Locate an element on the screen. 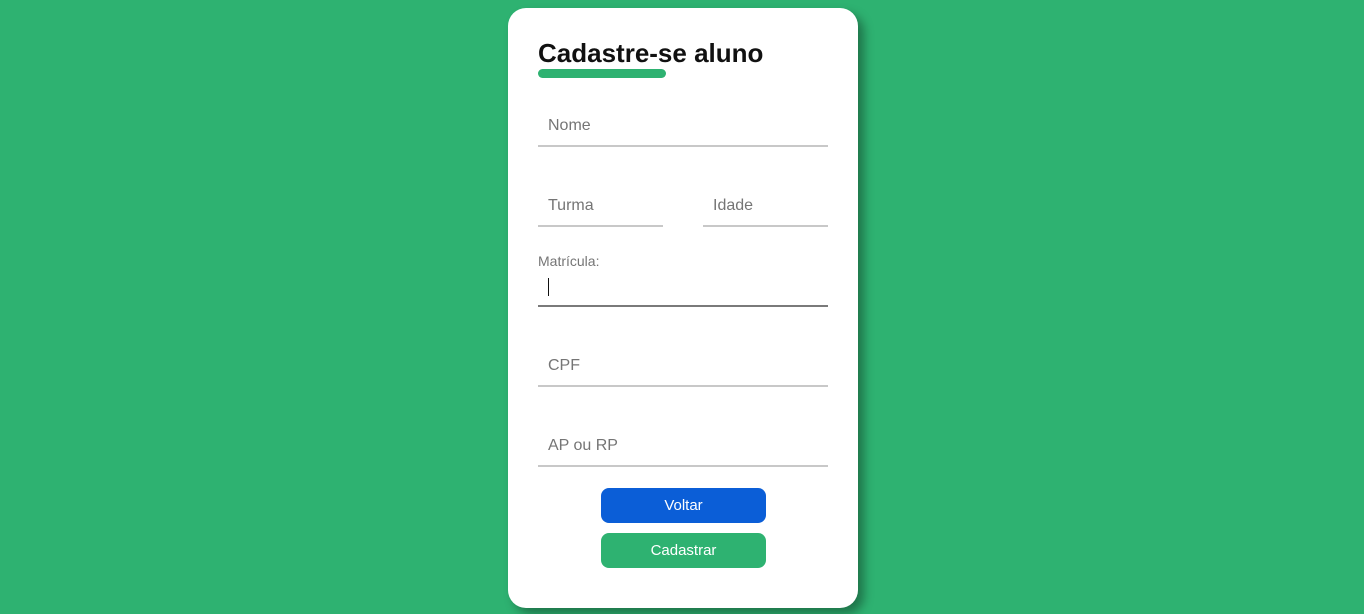 Image resolution: width=1364 pixels, height=614 pixels. page-title: Cadastre-se aluno is located at coordinates (651, 53).